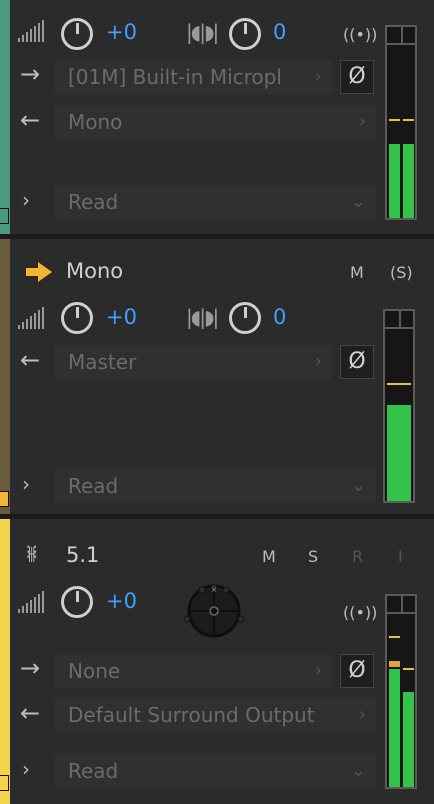 The image size is (434, 804). What do you see at coordinates (31, 553) in the screenshot?
I see `waveform-icon: ⫶⫵⫶` at bounding box center [31, 553].